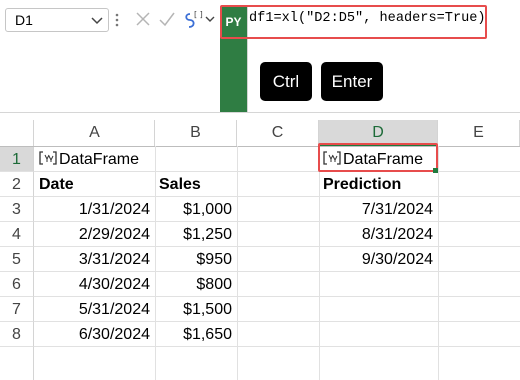 This screenshot has height=380, width=520. Describe the element at coordinates (17, 209) in the screenshot. I see `row-header-3: 3` at that location.